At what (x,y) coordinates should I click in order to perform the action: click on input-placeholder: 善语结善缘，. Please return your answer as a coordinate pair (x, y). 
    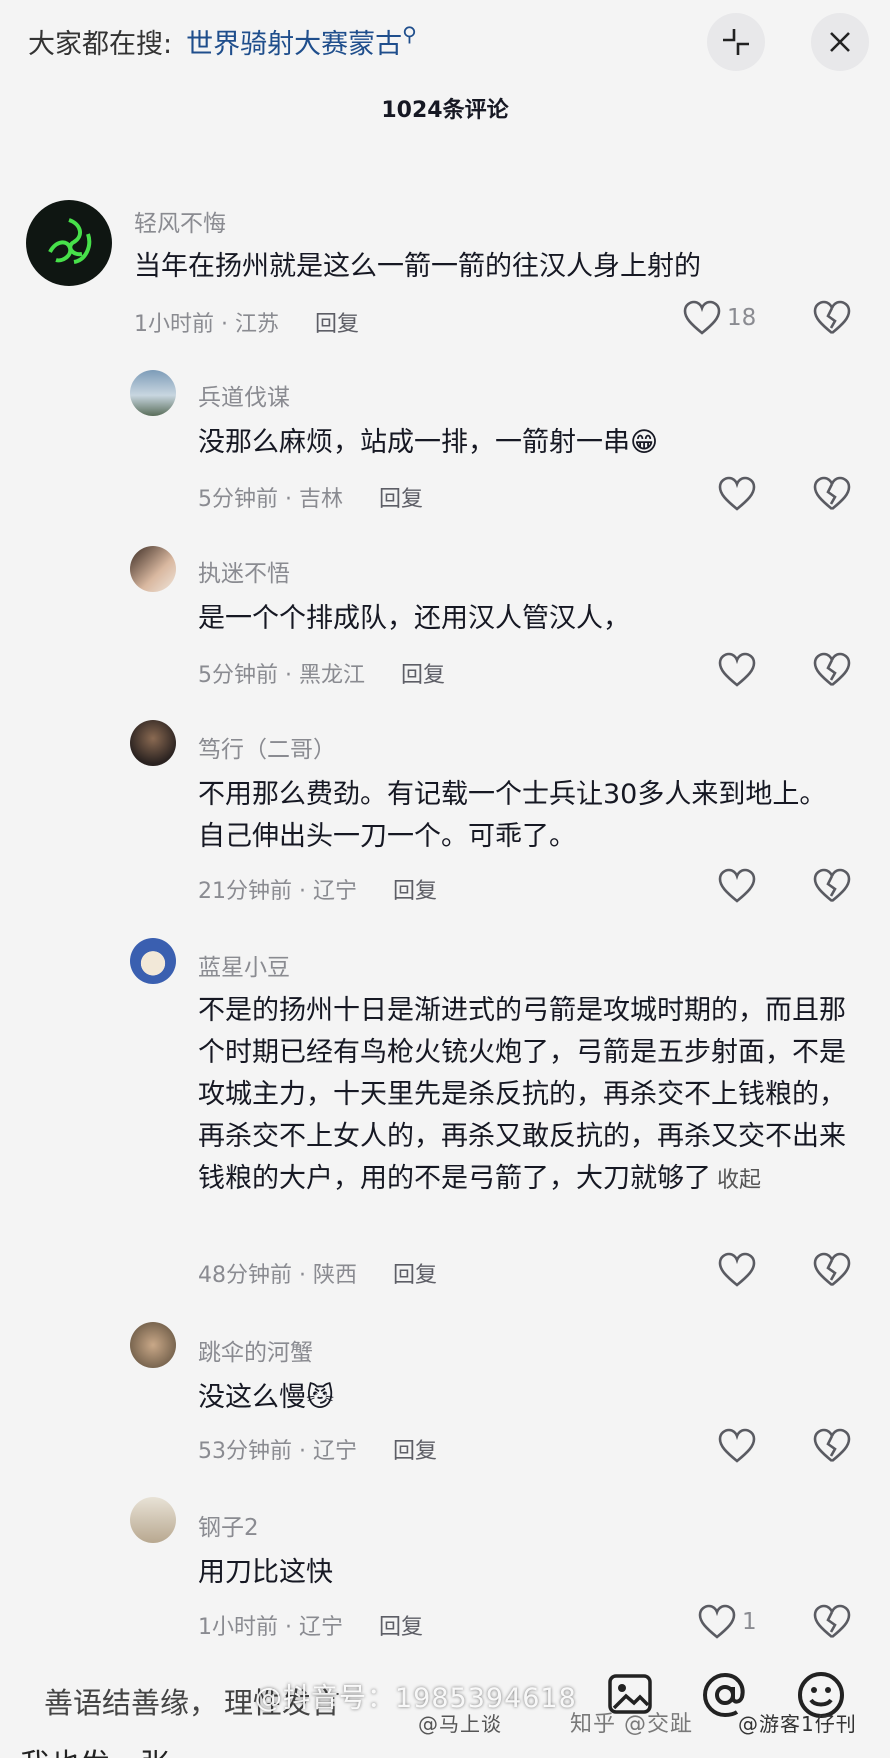
    Looking at the image, I should click on (131, 1703).